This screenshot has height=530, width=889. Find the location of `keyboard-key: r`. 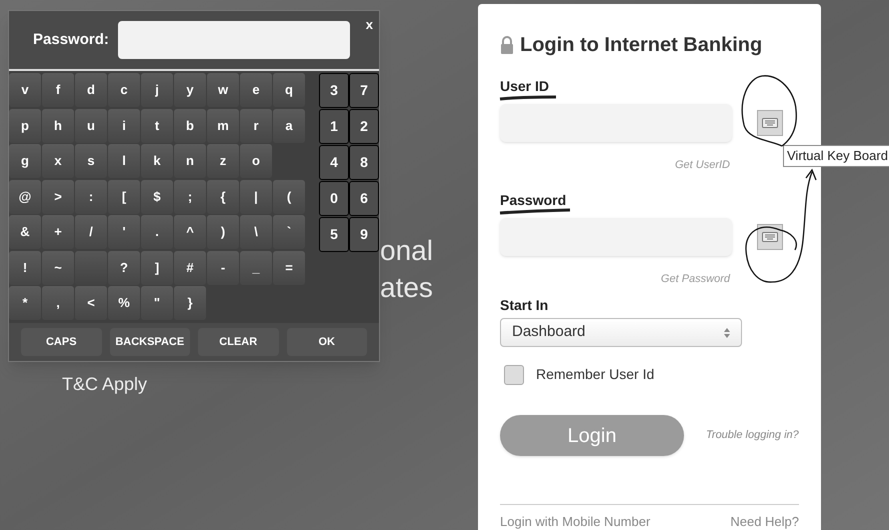

keyboard-key: r is located at coordinates (256, 125).